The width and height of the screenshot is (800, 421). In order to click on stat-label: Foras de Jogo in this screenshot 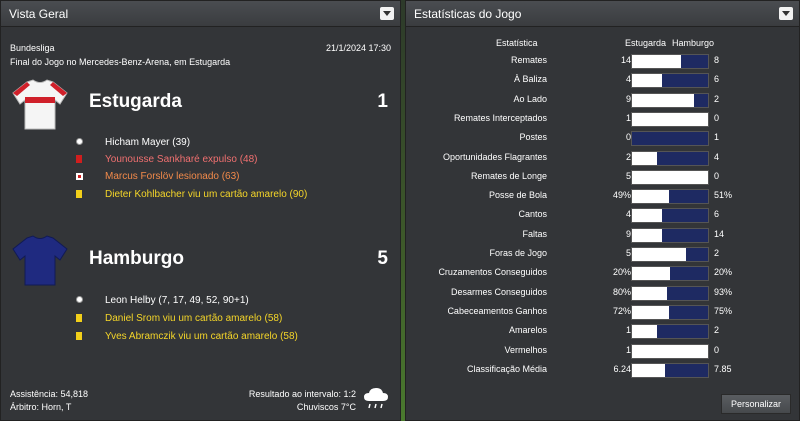, I will do `click(518, 253)`.